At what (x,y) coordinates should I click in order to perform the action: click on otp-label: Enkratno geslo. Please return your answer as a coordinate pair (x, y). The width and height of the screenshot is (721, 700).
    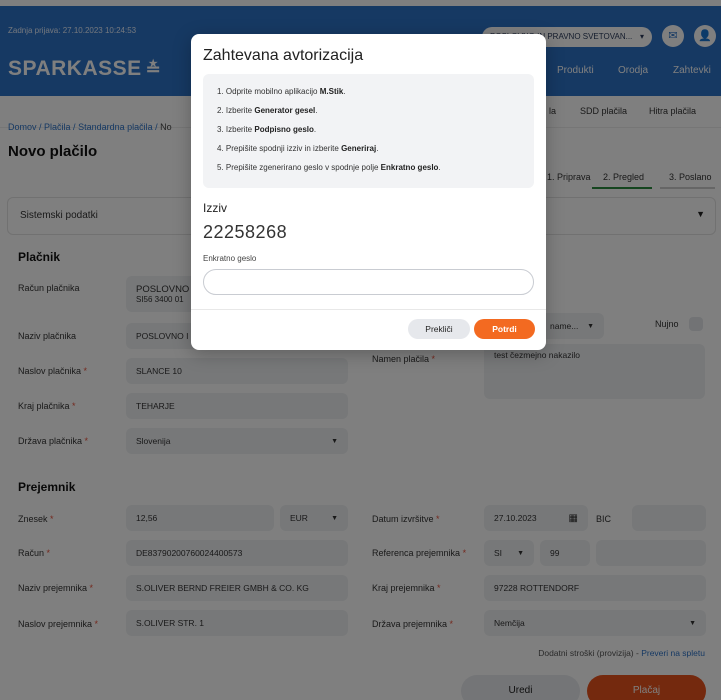
    Looking at the image, I should click on (230, 258).